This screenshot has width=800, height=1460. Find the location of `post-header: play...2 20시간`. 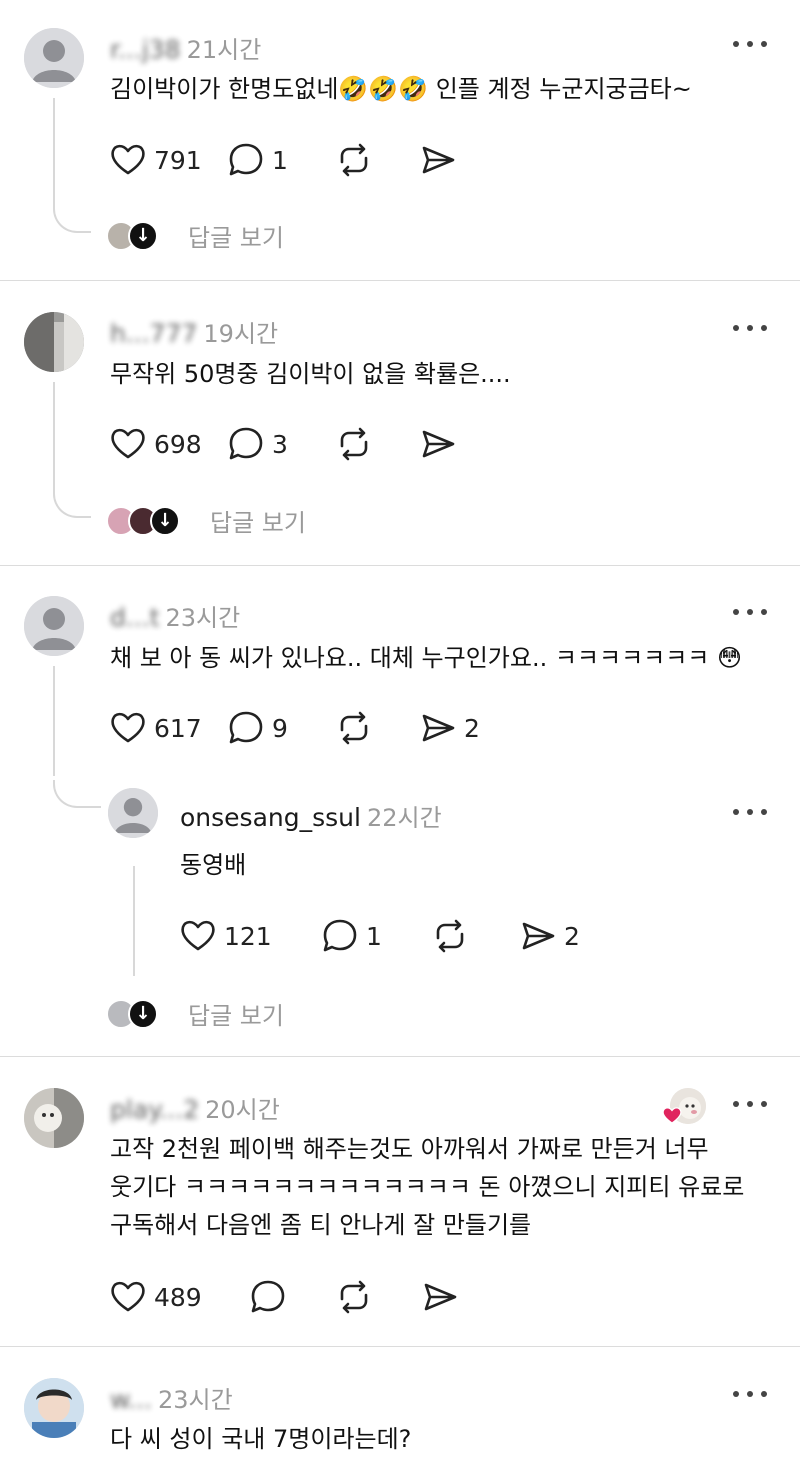

post-header: play...2 20시간 is located at coordinates (195, 1107).